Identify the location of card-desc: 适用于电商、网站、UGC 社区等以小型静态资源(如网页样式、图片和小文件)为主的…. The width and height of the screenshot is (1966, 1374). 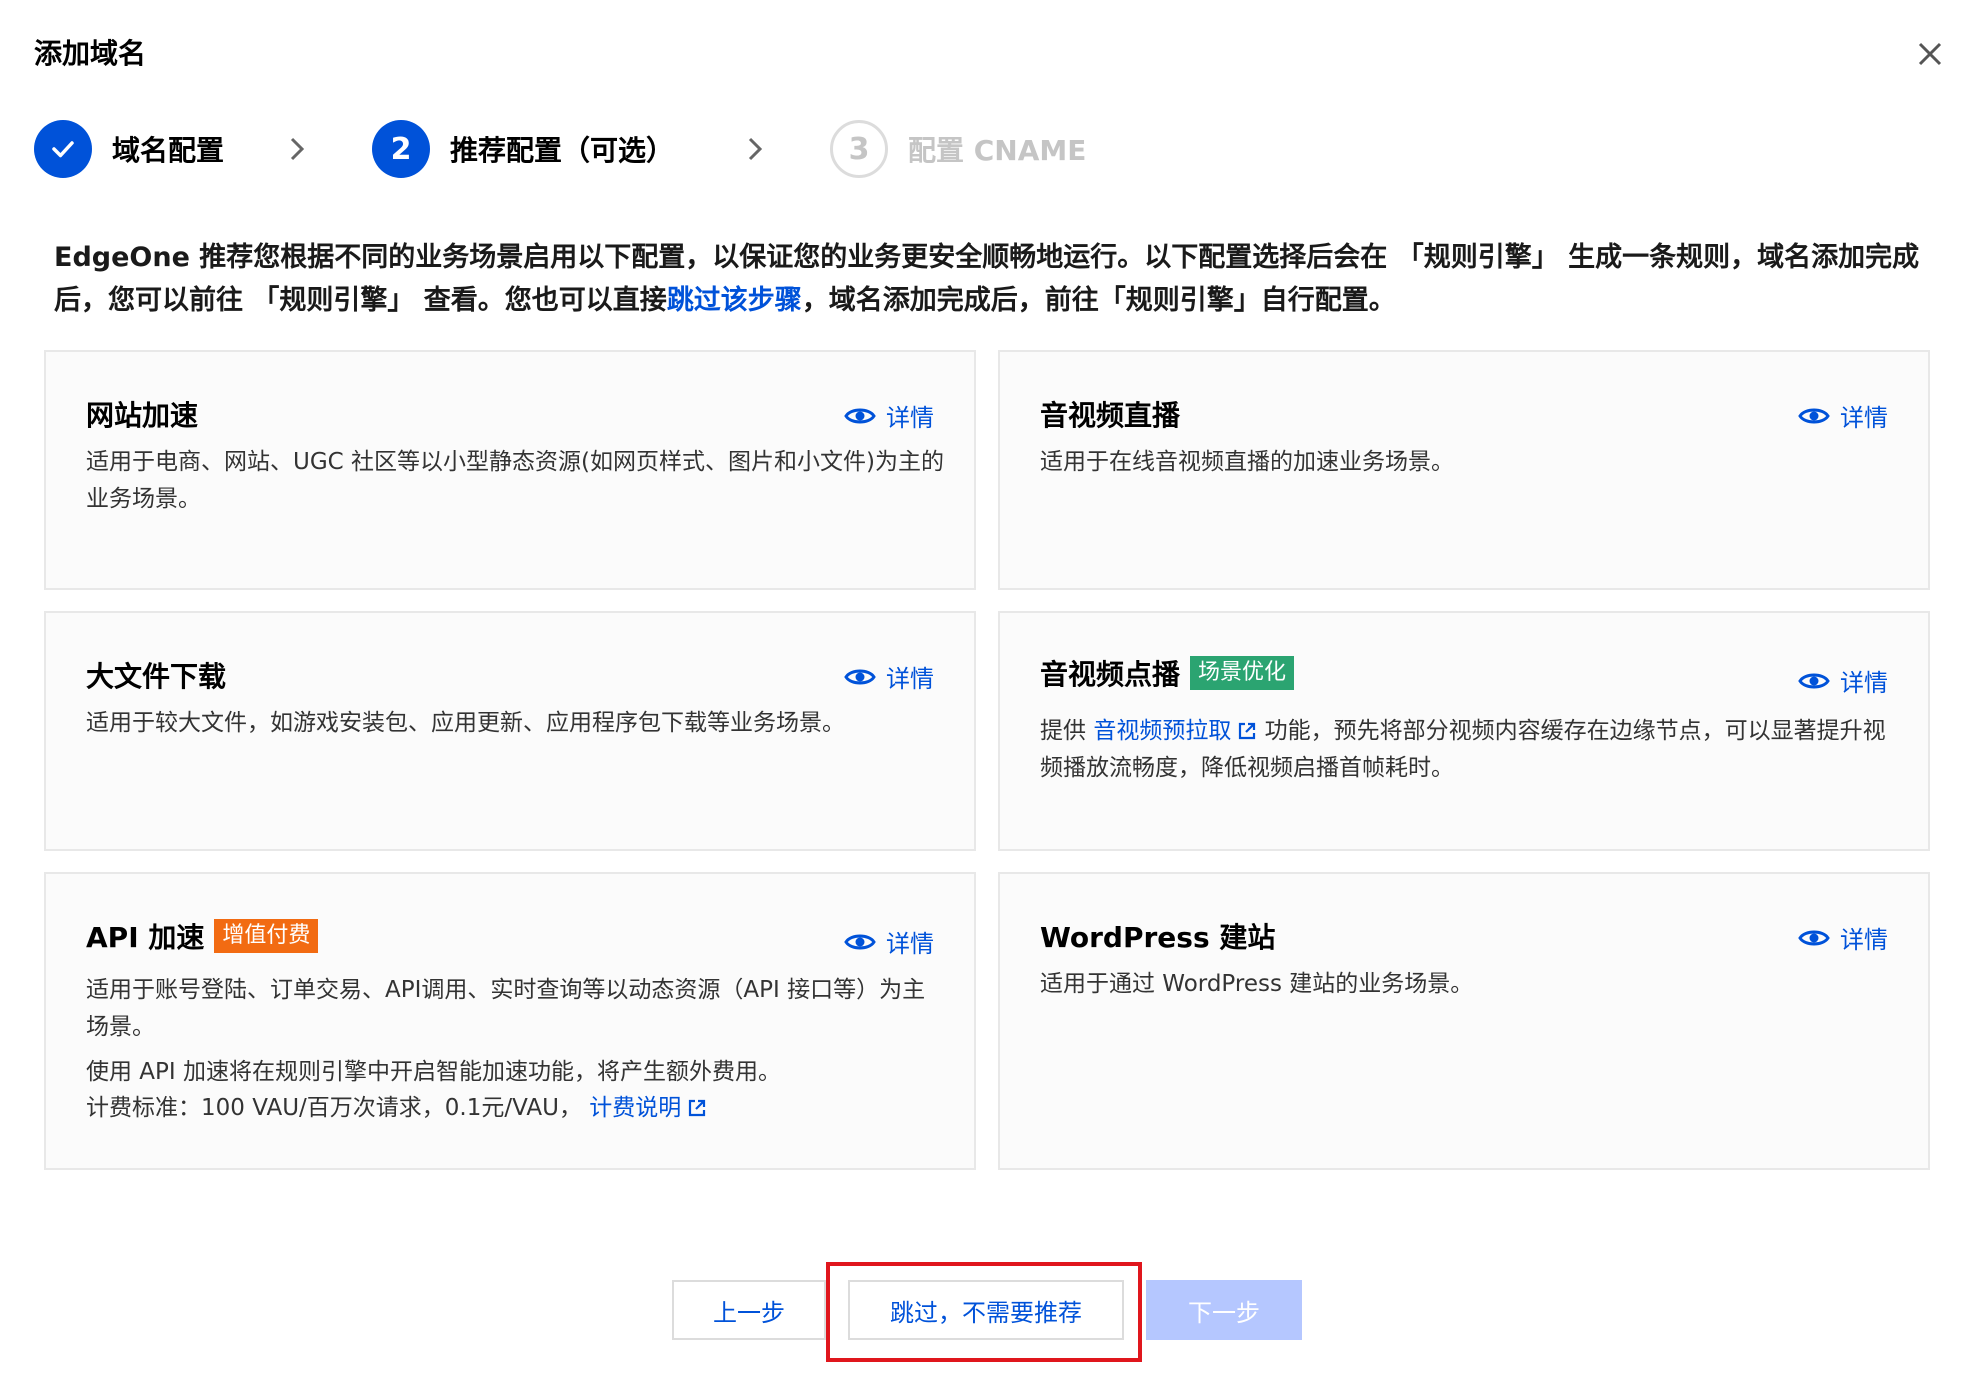
(515, 480).